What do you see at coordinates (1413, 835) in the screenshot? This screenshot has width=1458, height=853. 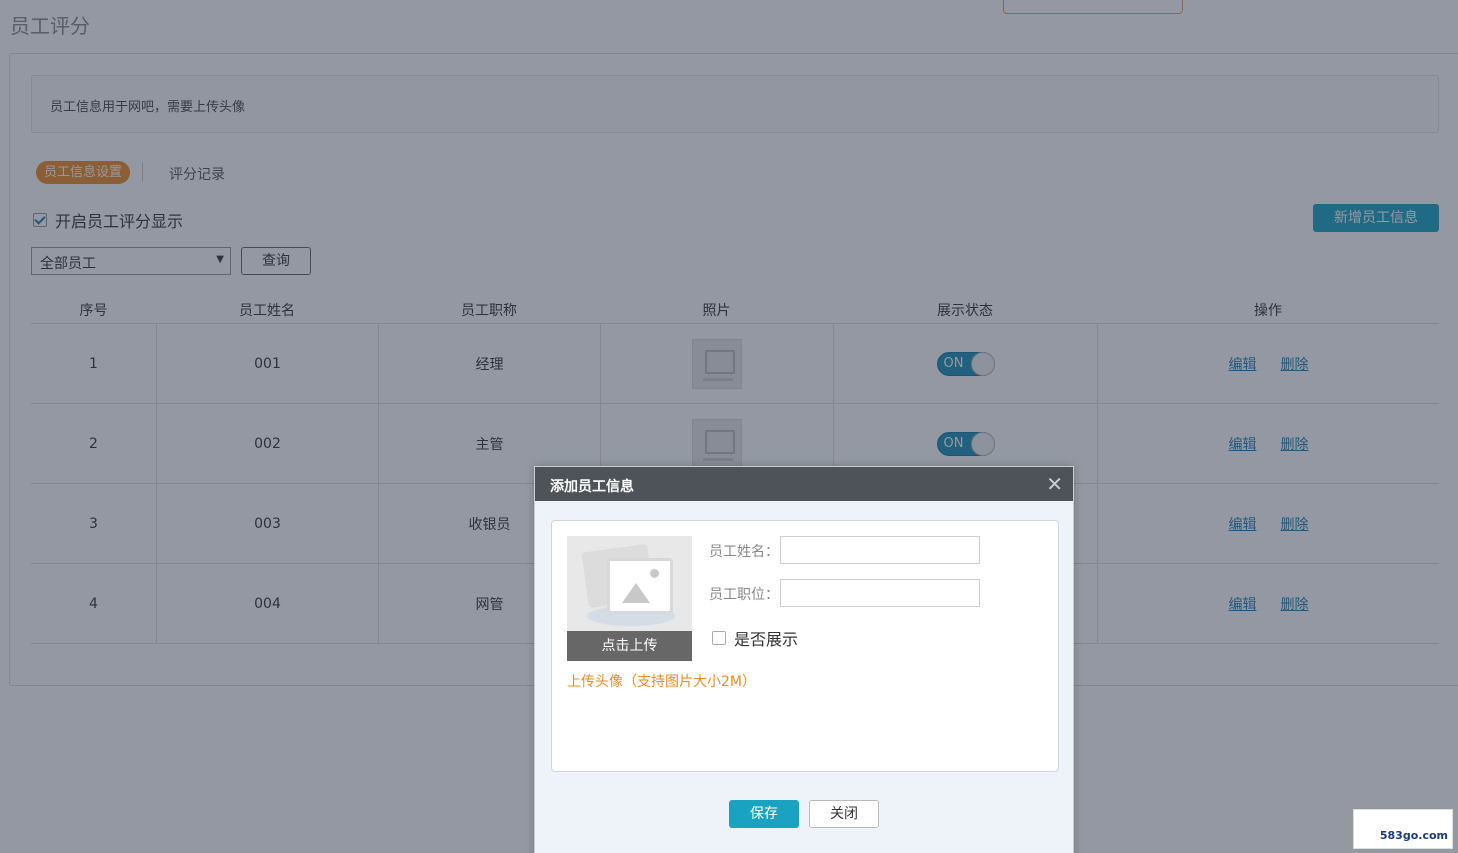 I see `watermark-text: 583go.com` at bounding box center [1413, 835].